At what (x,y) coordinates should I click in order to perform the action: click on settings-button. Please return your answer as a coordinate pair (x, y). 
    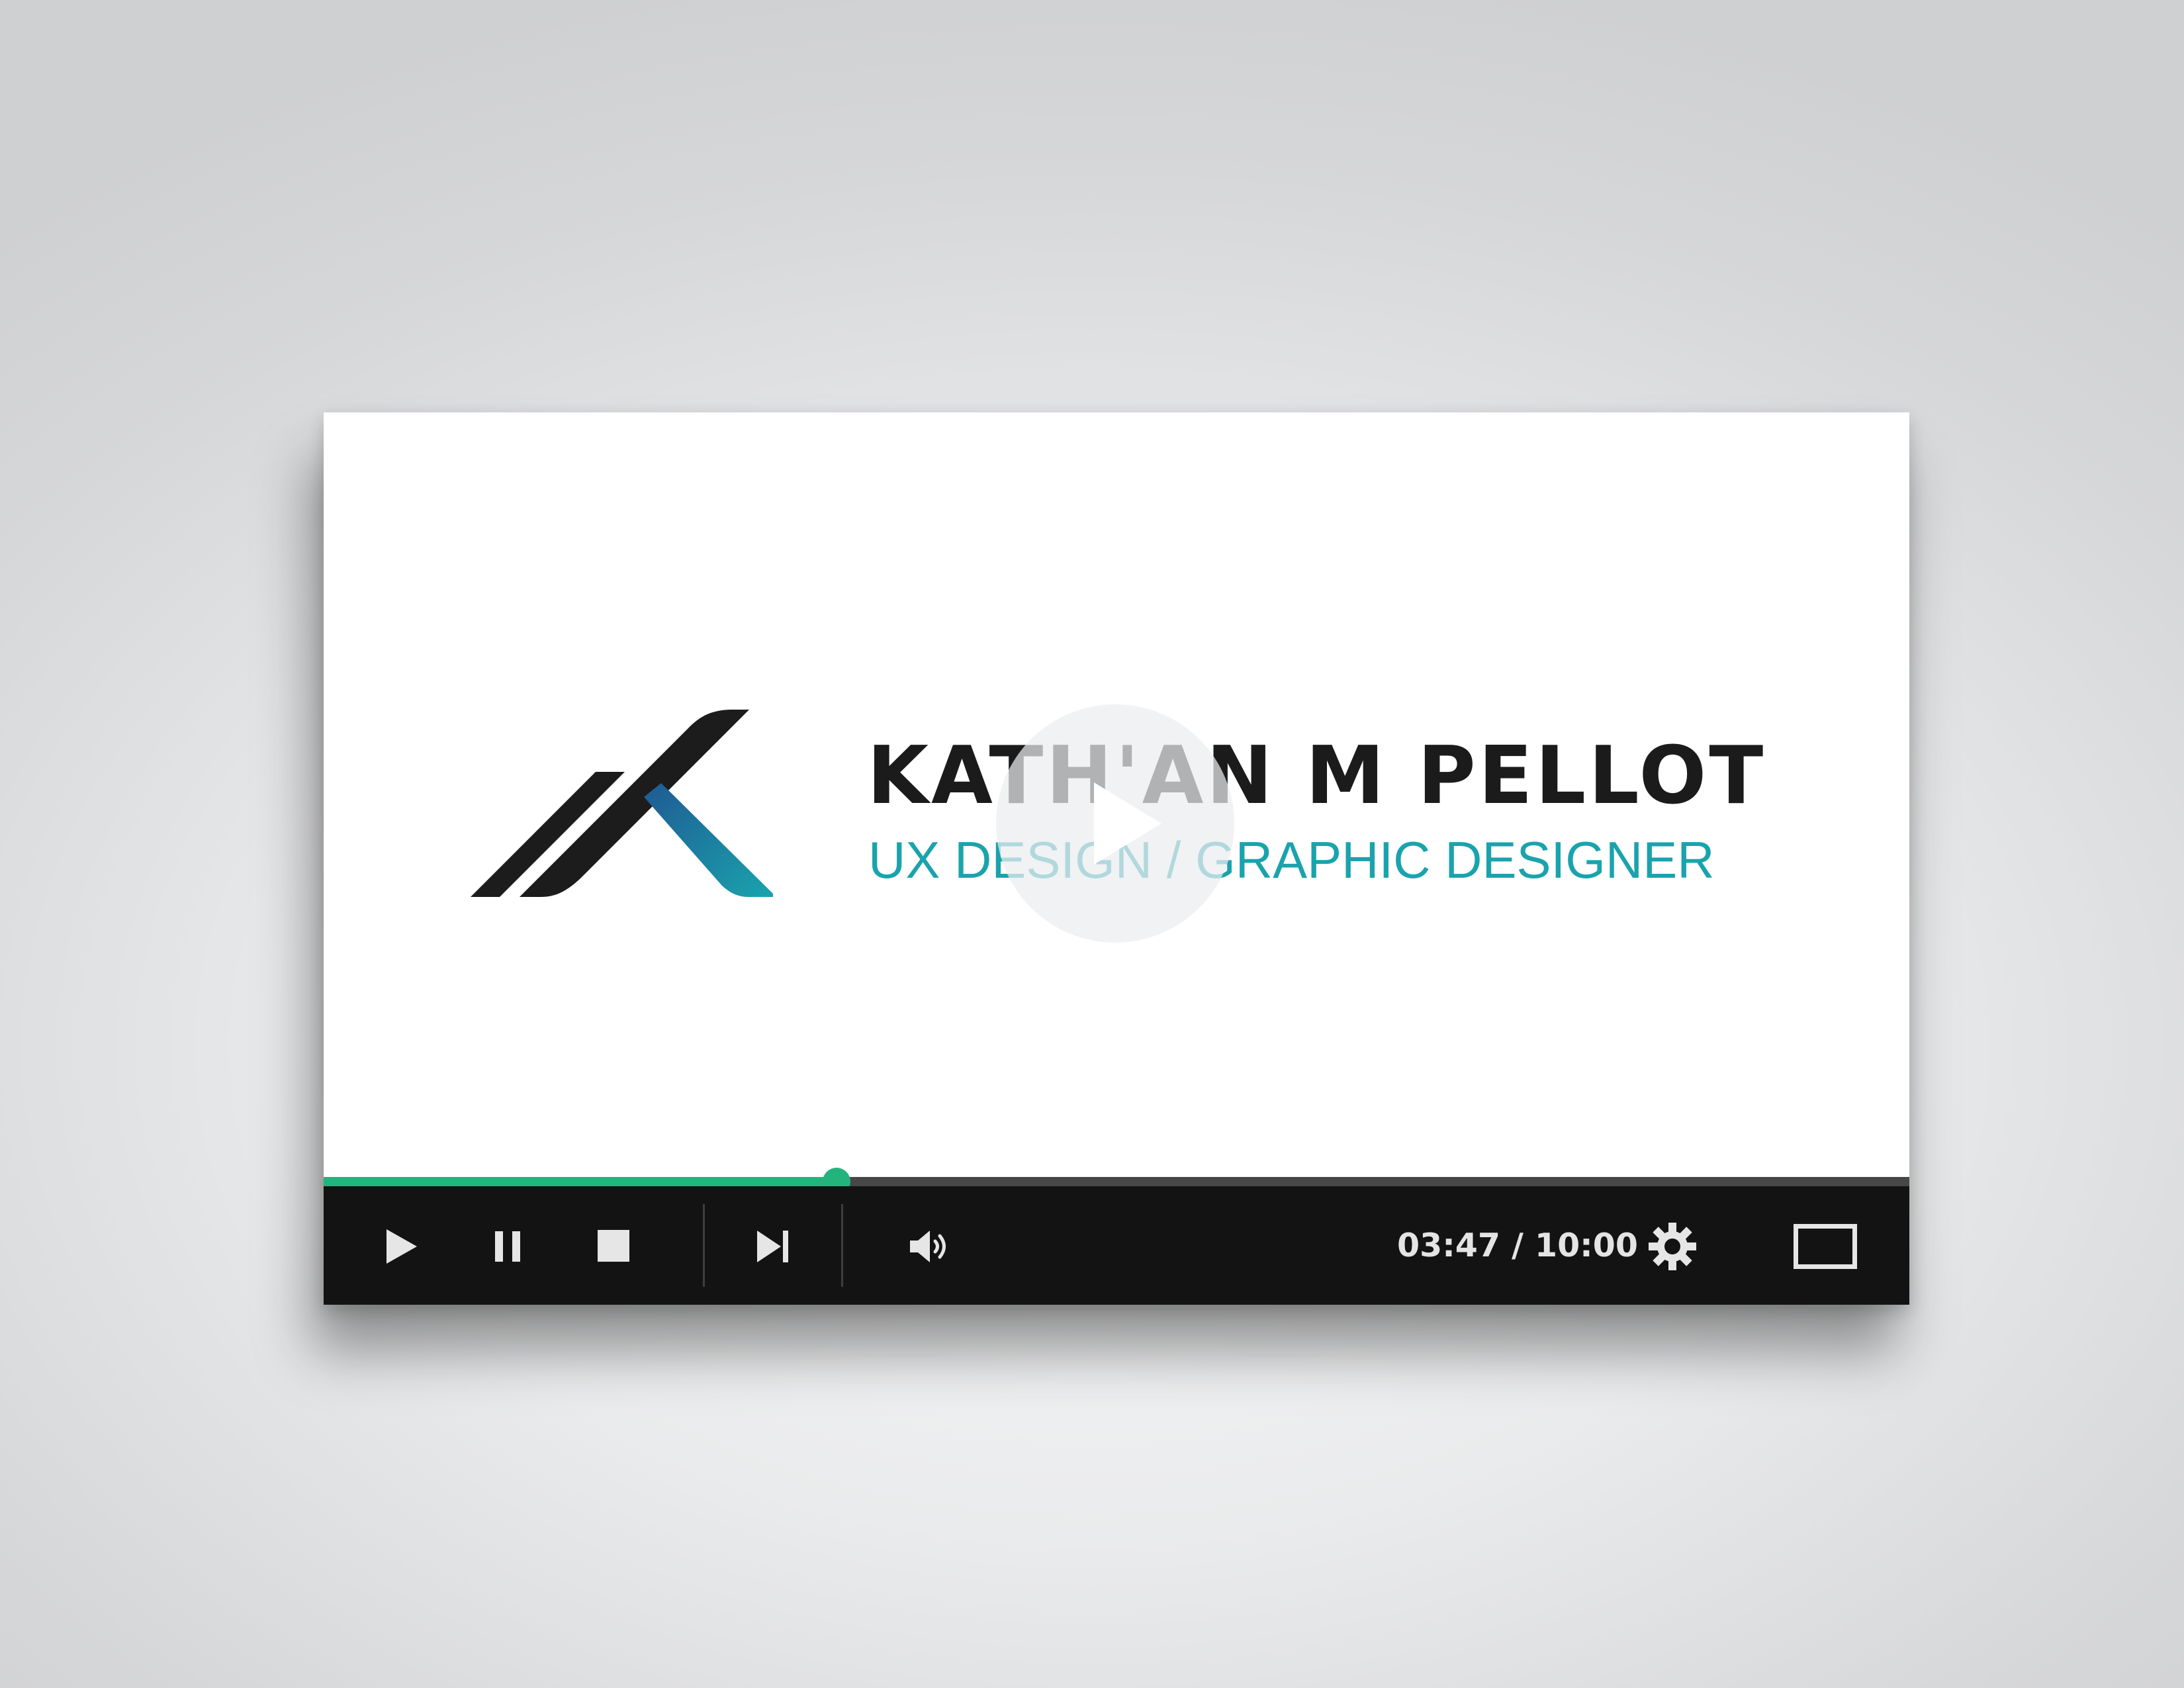
    Looking at the image, I should click on (1672, 1246).